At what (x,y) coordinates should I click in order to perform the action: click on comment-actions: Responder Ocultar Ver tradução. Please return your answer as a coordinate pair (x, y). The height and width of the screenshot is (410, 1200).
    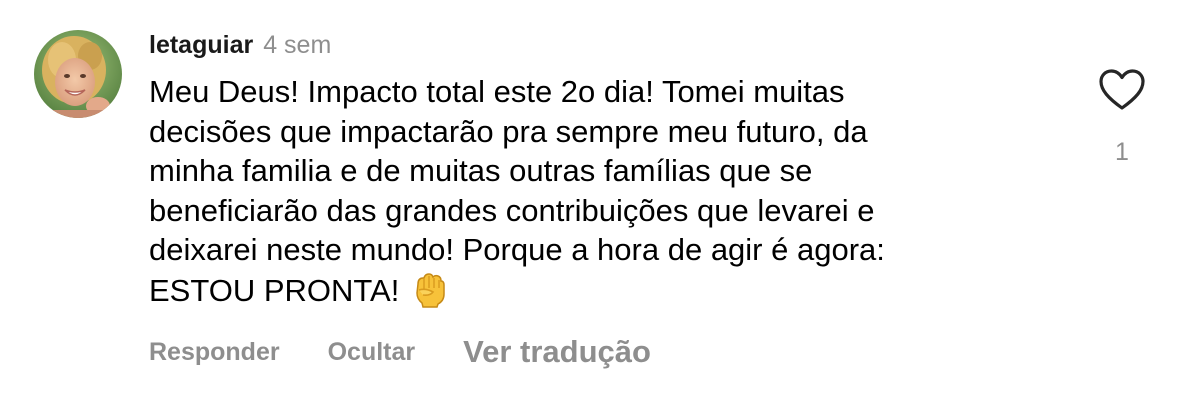
    Looking at the image, I should click on (400, 352).